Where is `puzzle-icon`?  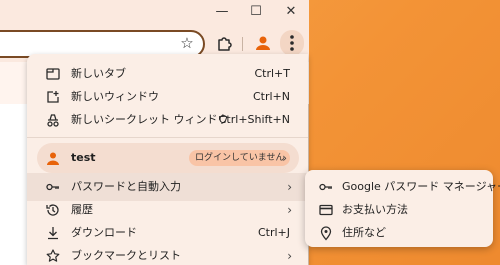
puzzle-icon is located at coordinates (225, 43).